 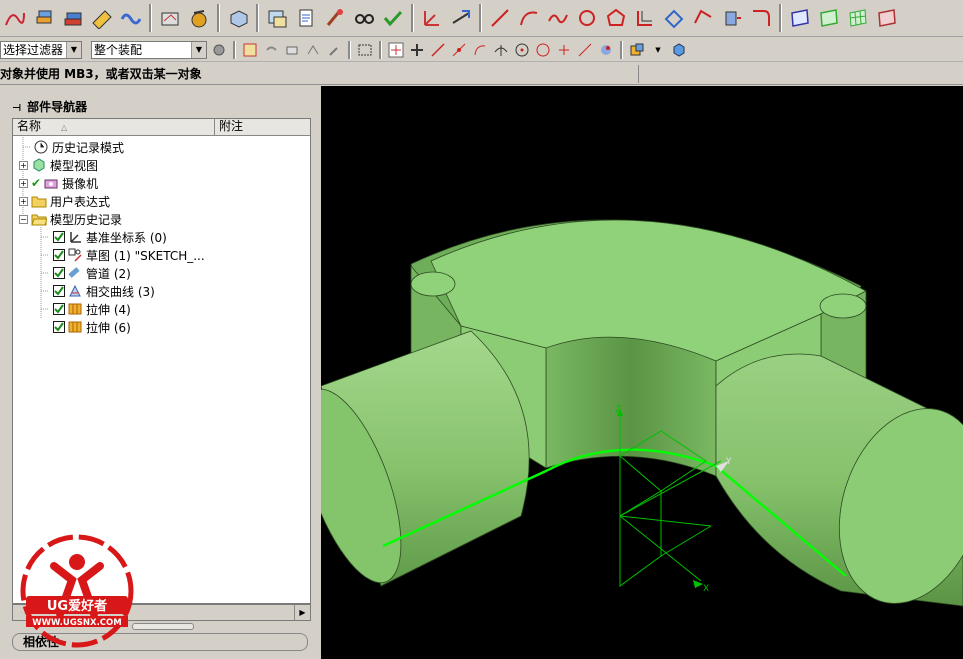 I want to click on tree-item-label: 用户表达式, so click(x=80, y=201).